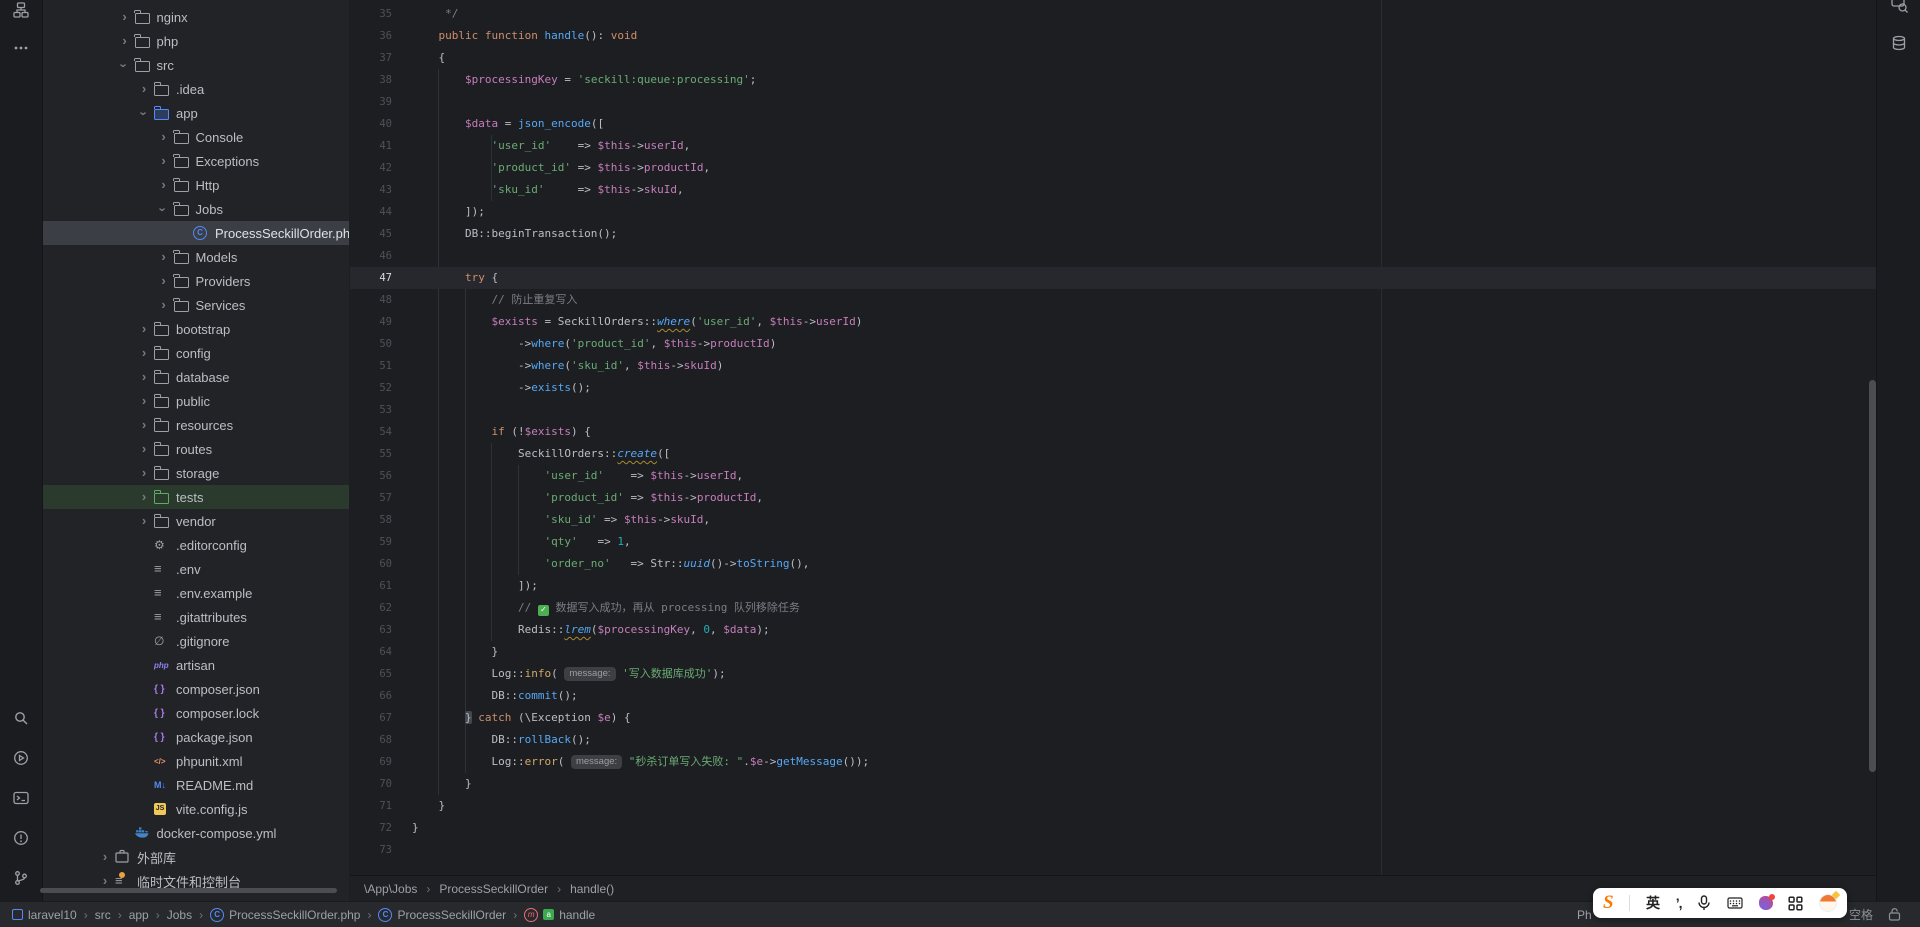 The height and width of the screenshot is (927, 1920). Describe the element at coordinates (1679, 903) in the screenshot. I see `ime-punctuation-toggle: ’,` at that location.